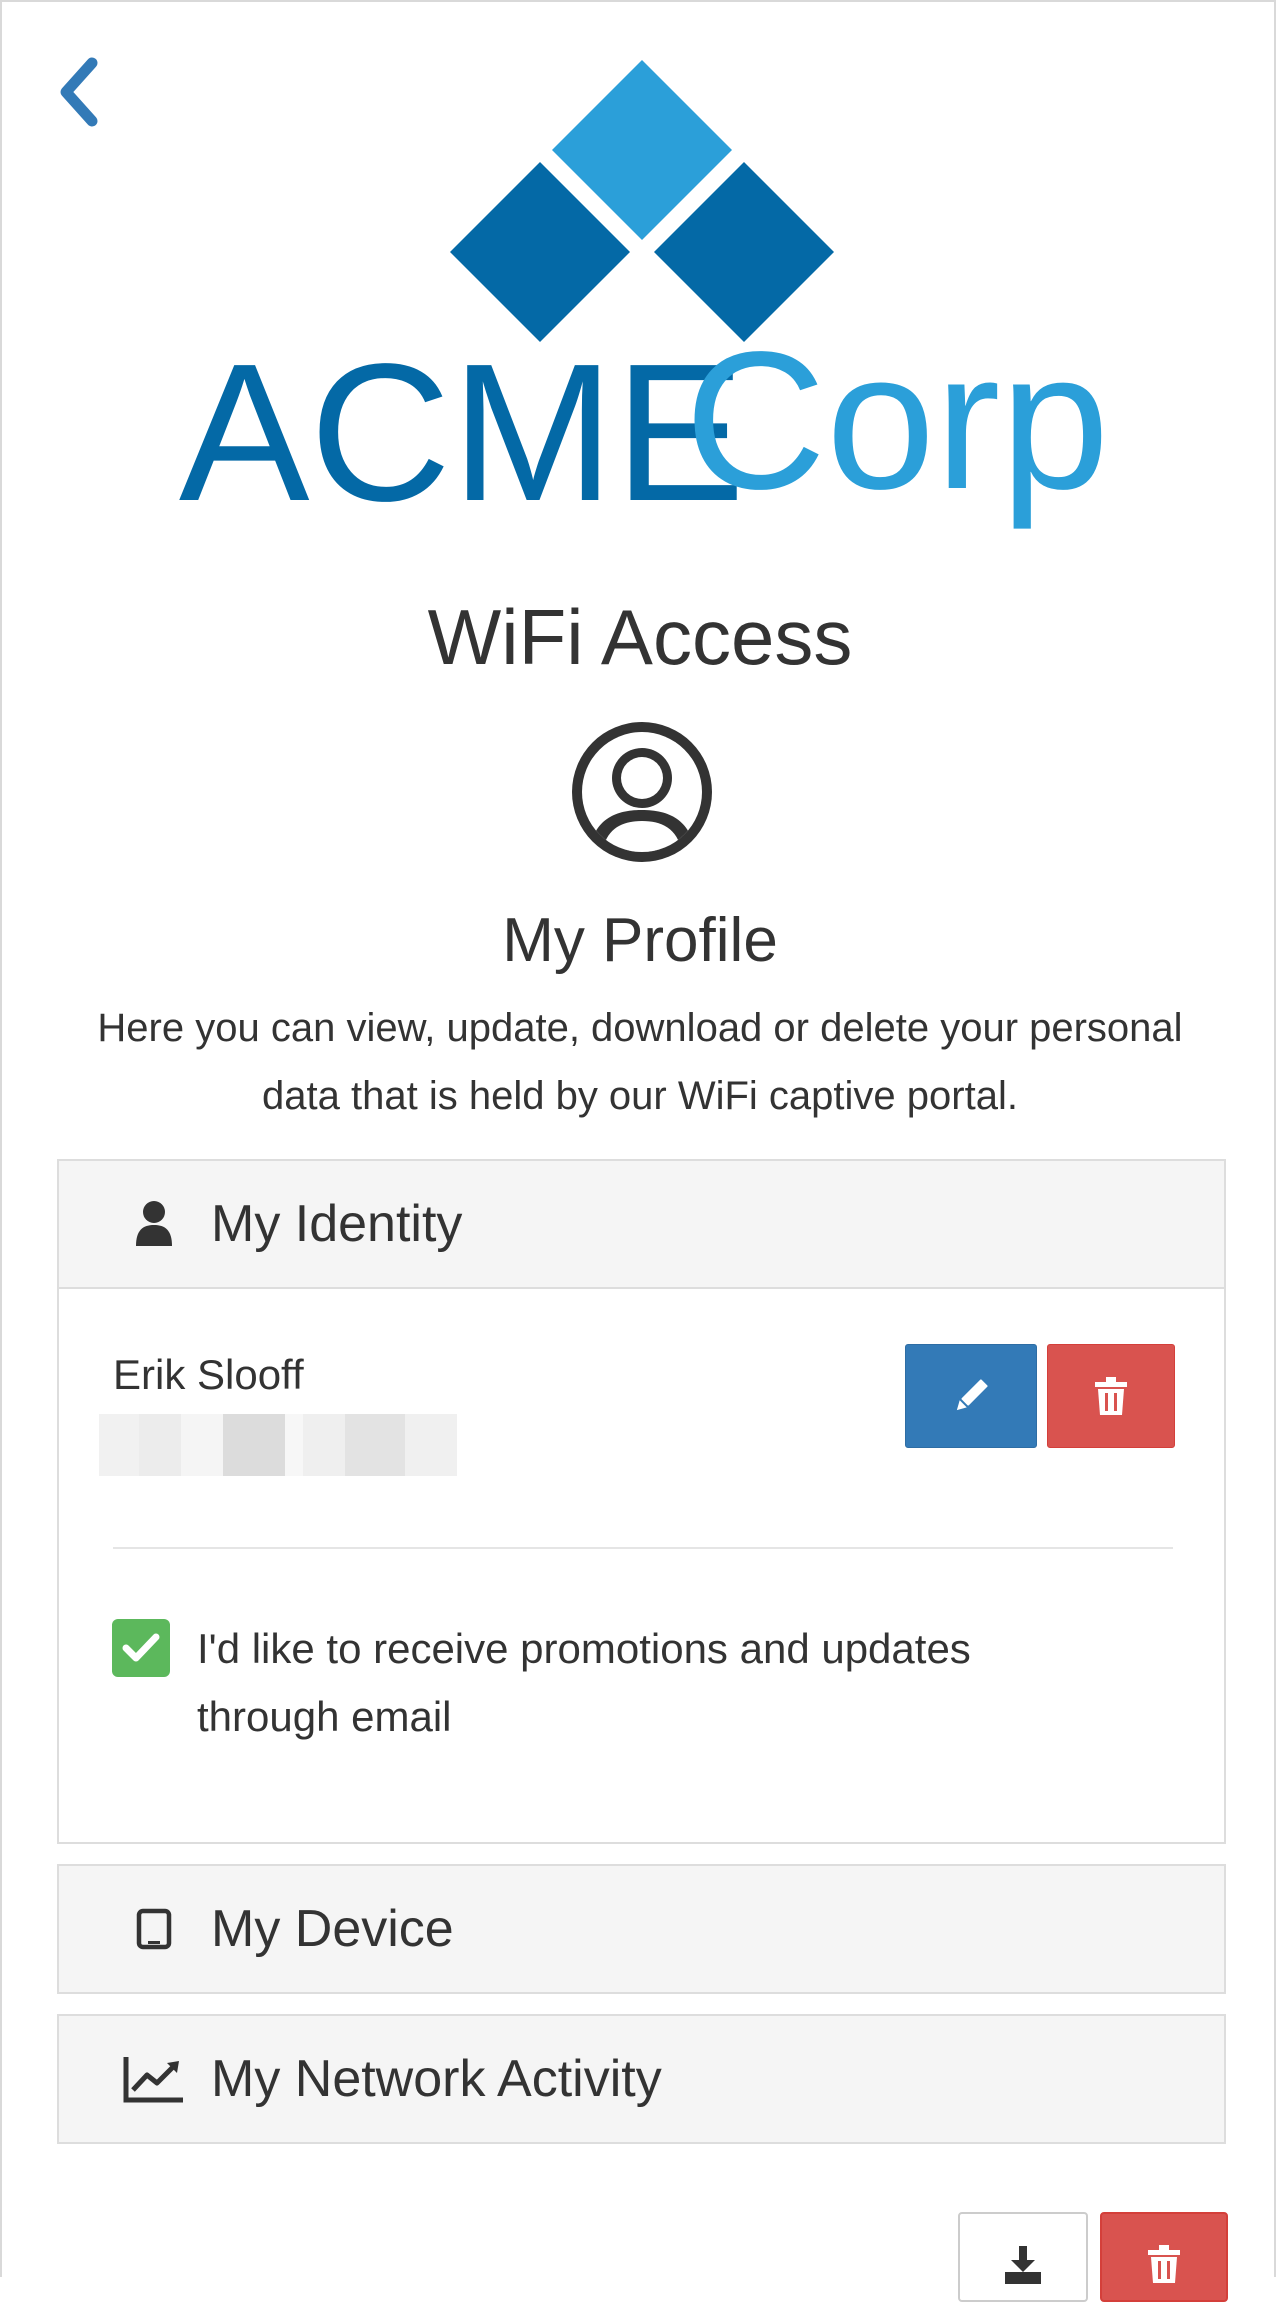 The image size is (1280, 2302). I want to click on edit-identity-button, so click(971, 1396).